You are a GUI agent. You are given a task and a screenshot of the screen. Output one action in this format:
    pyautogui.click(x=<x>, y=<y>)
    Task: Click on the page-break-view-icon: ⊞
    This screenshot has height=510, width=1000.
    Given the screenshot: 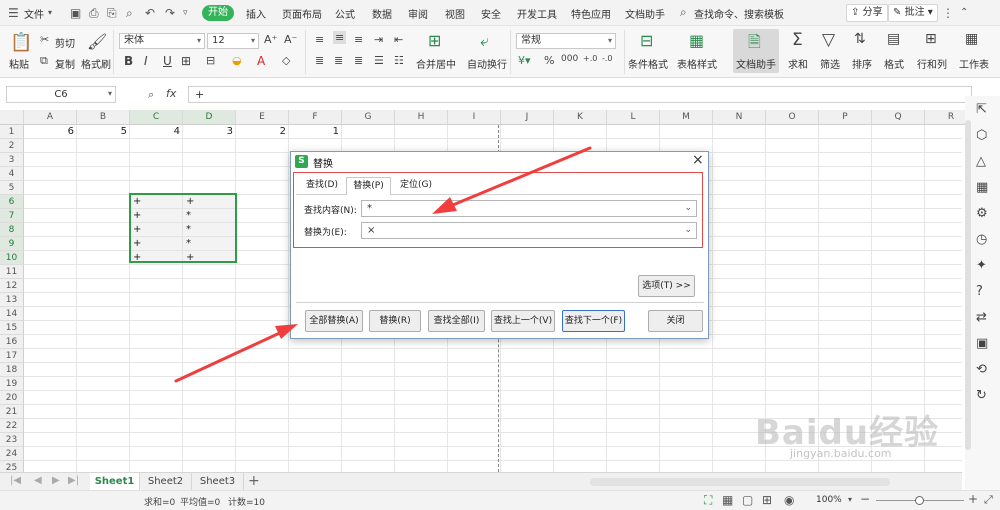 What is the action you would take?
    pyautogui.click(x=767, y=500)
    